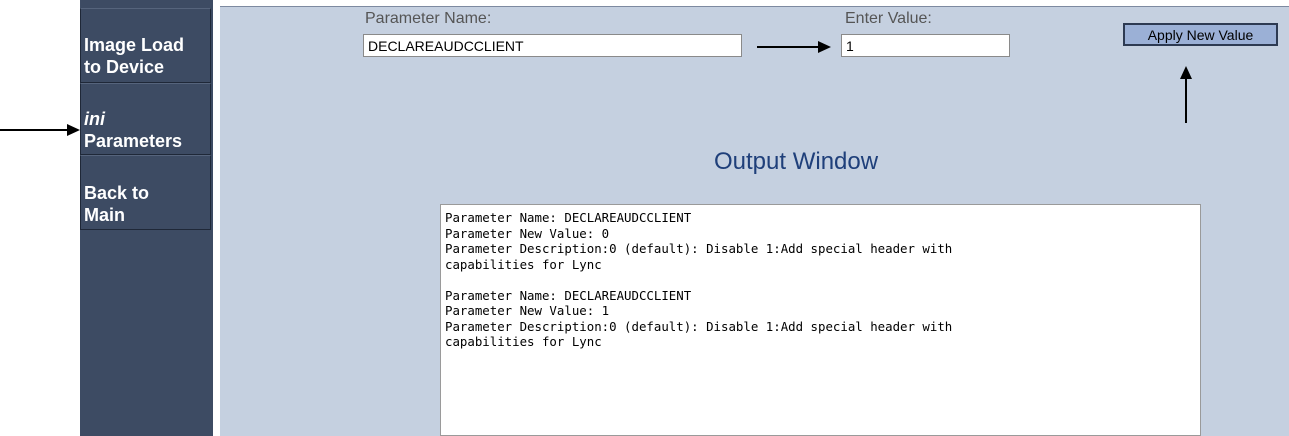 The image size is (1289, 436). Describe the element at coordinates (117, 193) in the screenshot. I see `sidebar-item-label: Back to` at that location.